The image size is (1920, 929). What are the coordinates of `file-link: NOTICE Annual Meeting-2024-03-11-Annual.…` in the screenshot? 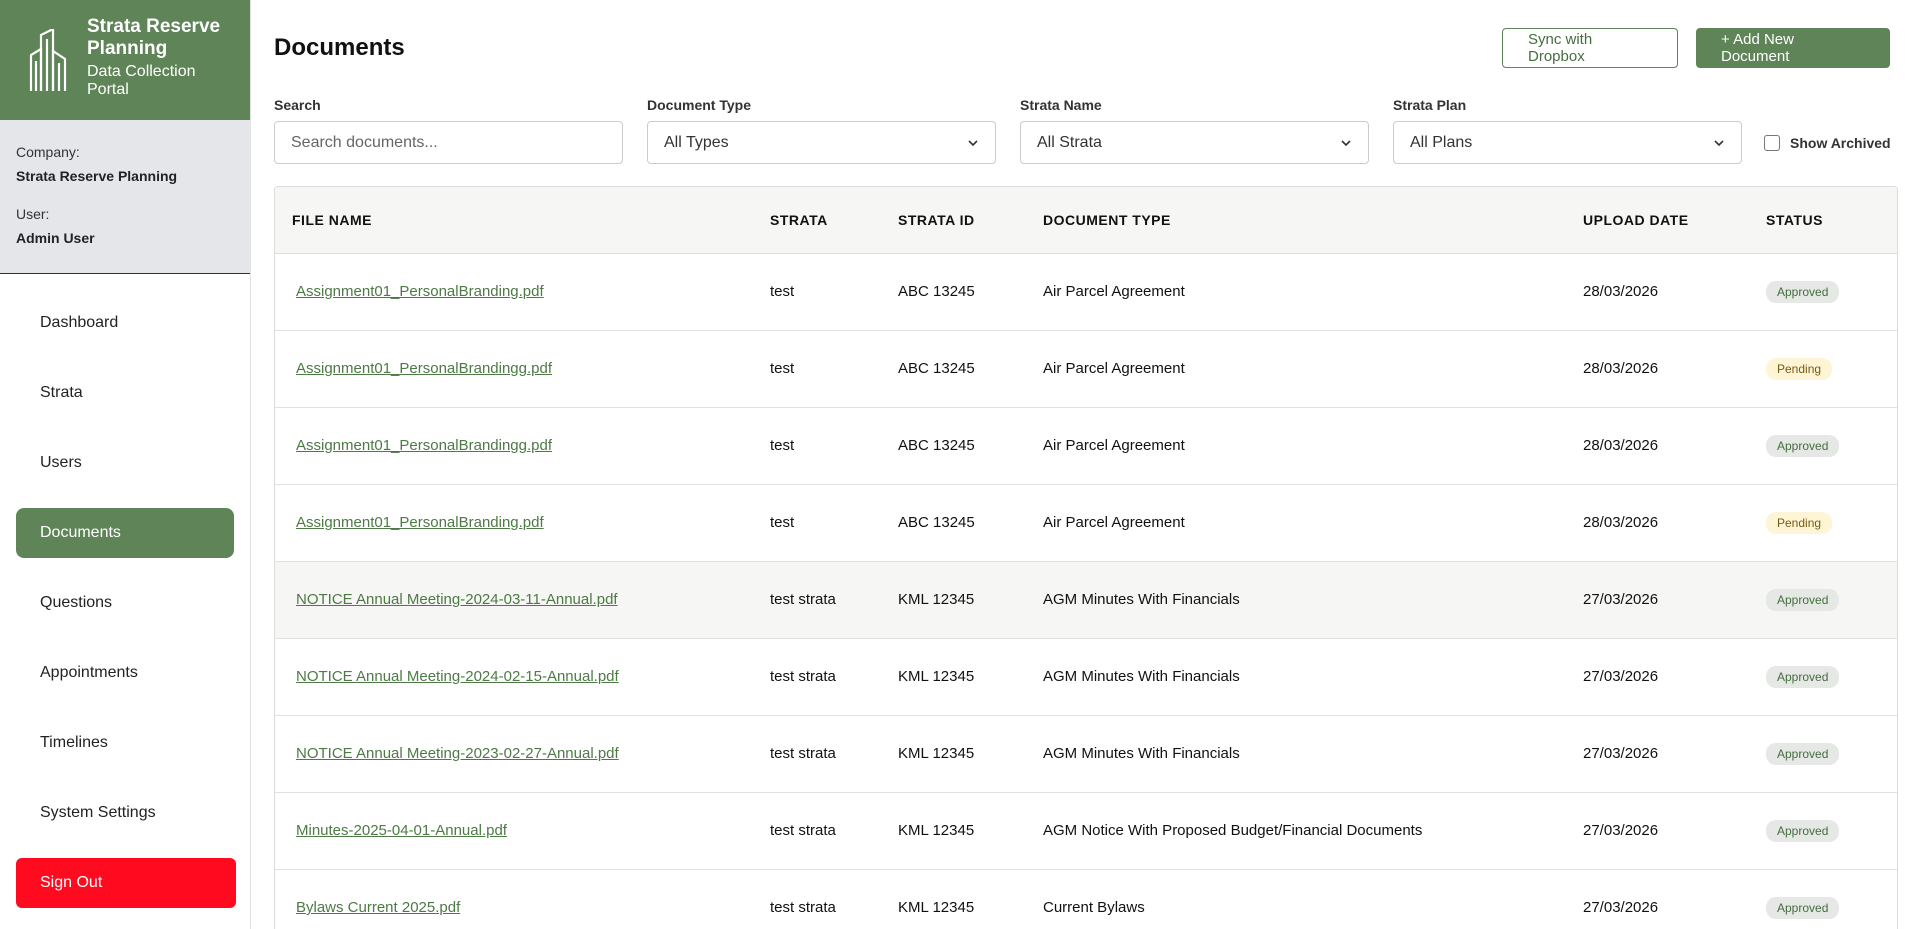 It's located at (457, 599).